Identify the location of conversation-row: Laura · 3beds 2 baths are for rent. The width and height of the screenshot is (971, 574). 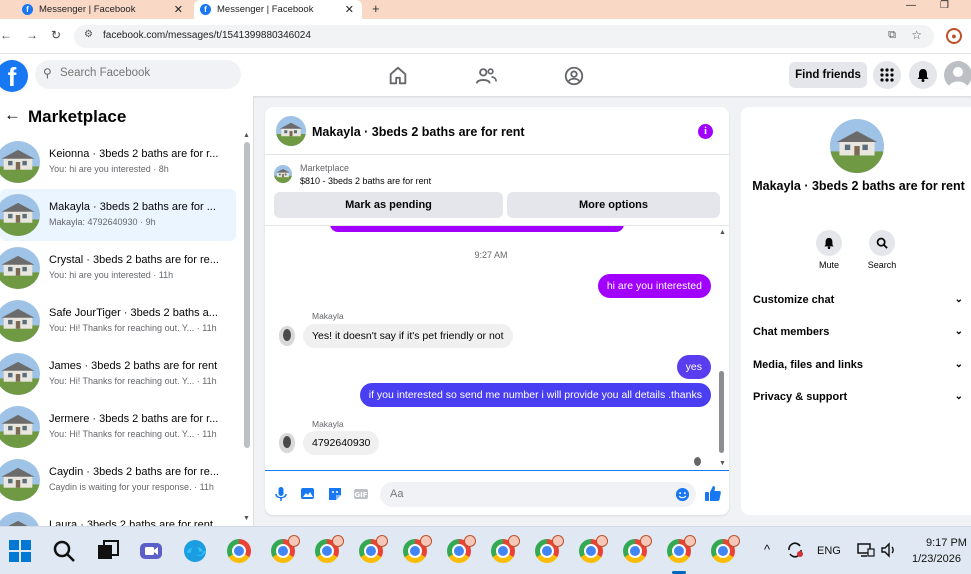
(118, 516).